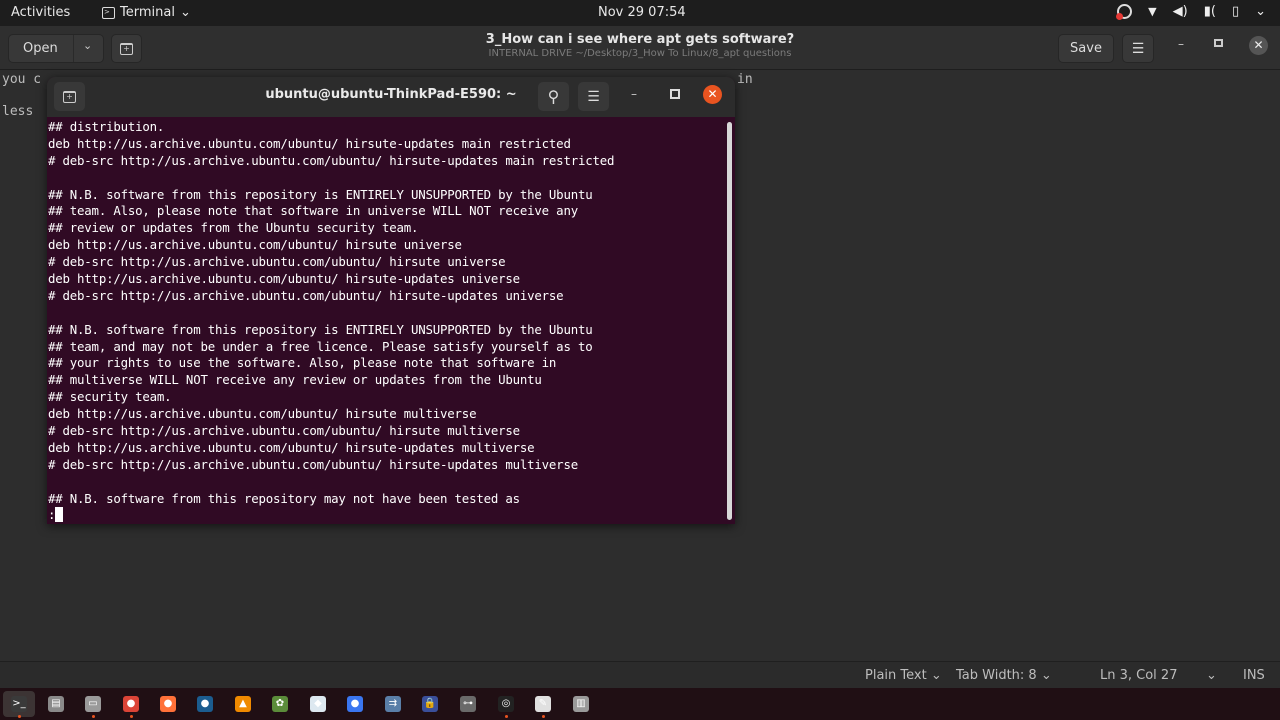 Image resolution: width=1280 pixels, height=720 pixels. I want to click on dock-item-file-manager: ▭, so click(93, 704).